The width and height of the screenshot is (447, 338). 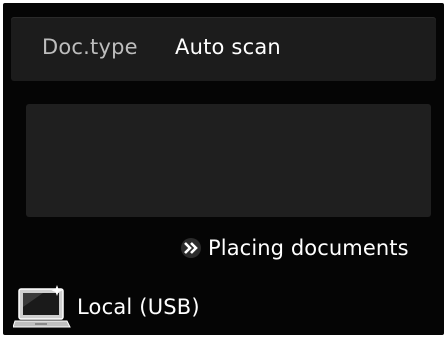 I want to click on computer-icon, so click(x=41, y=307).